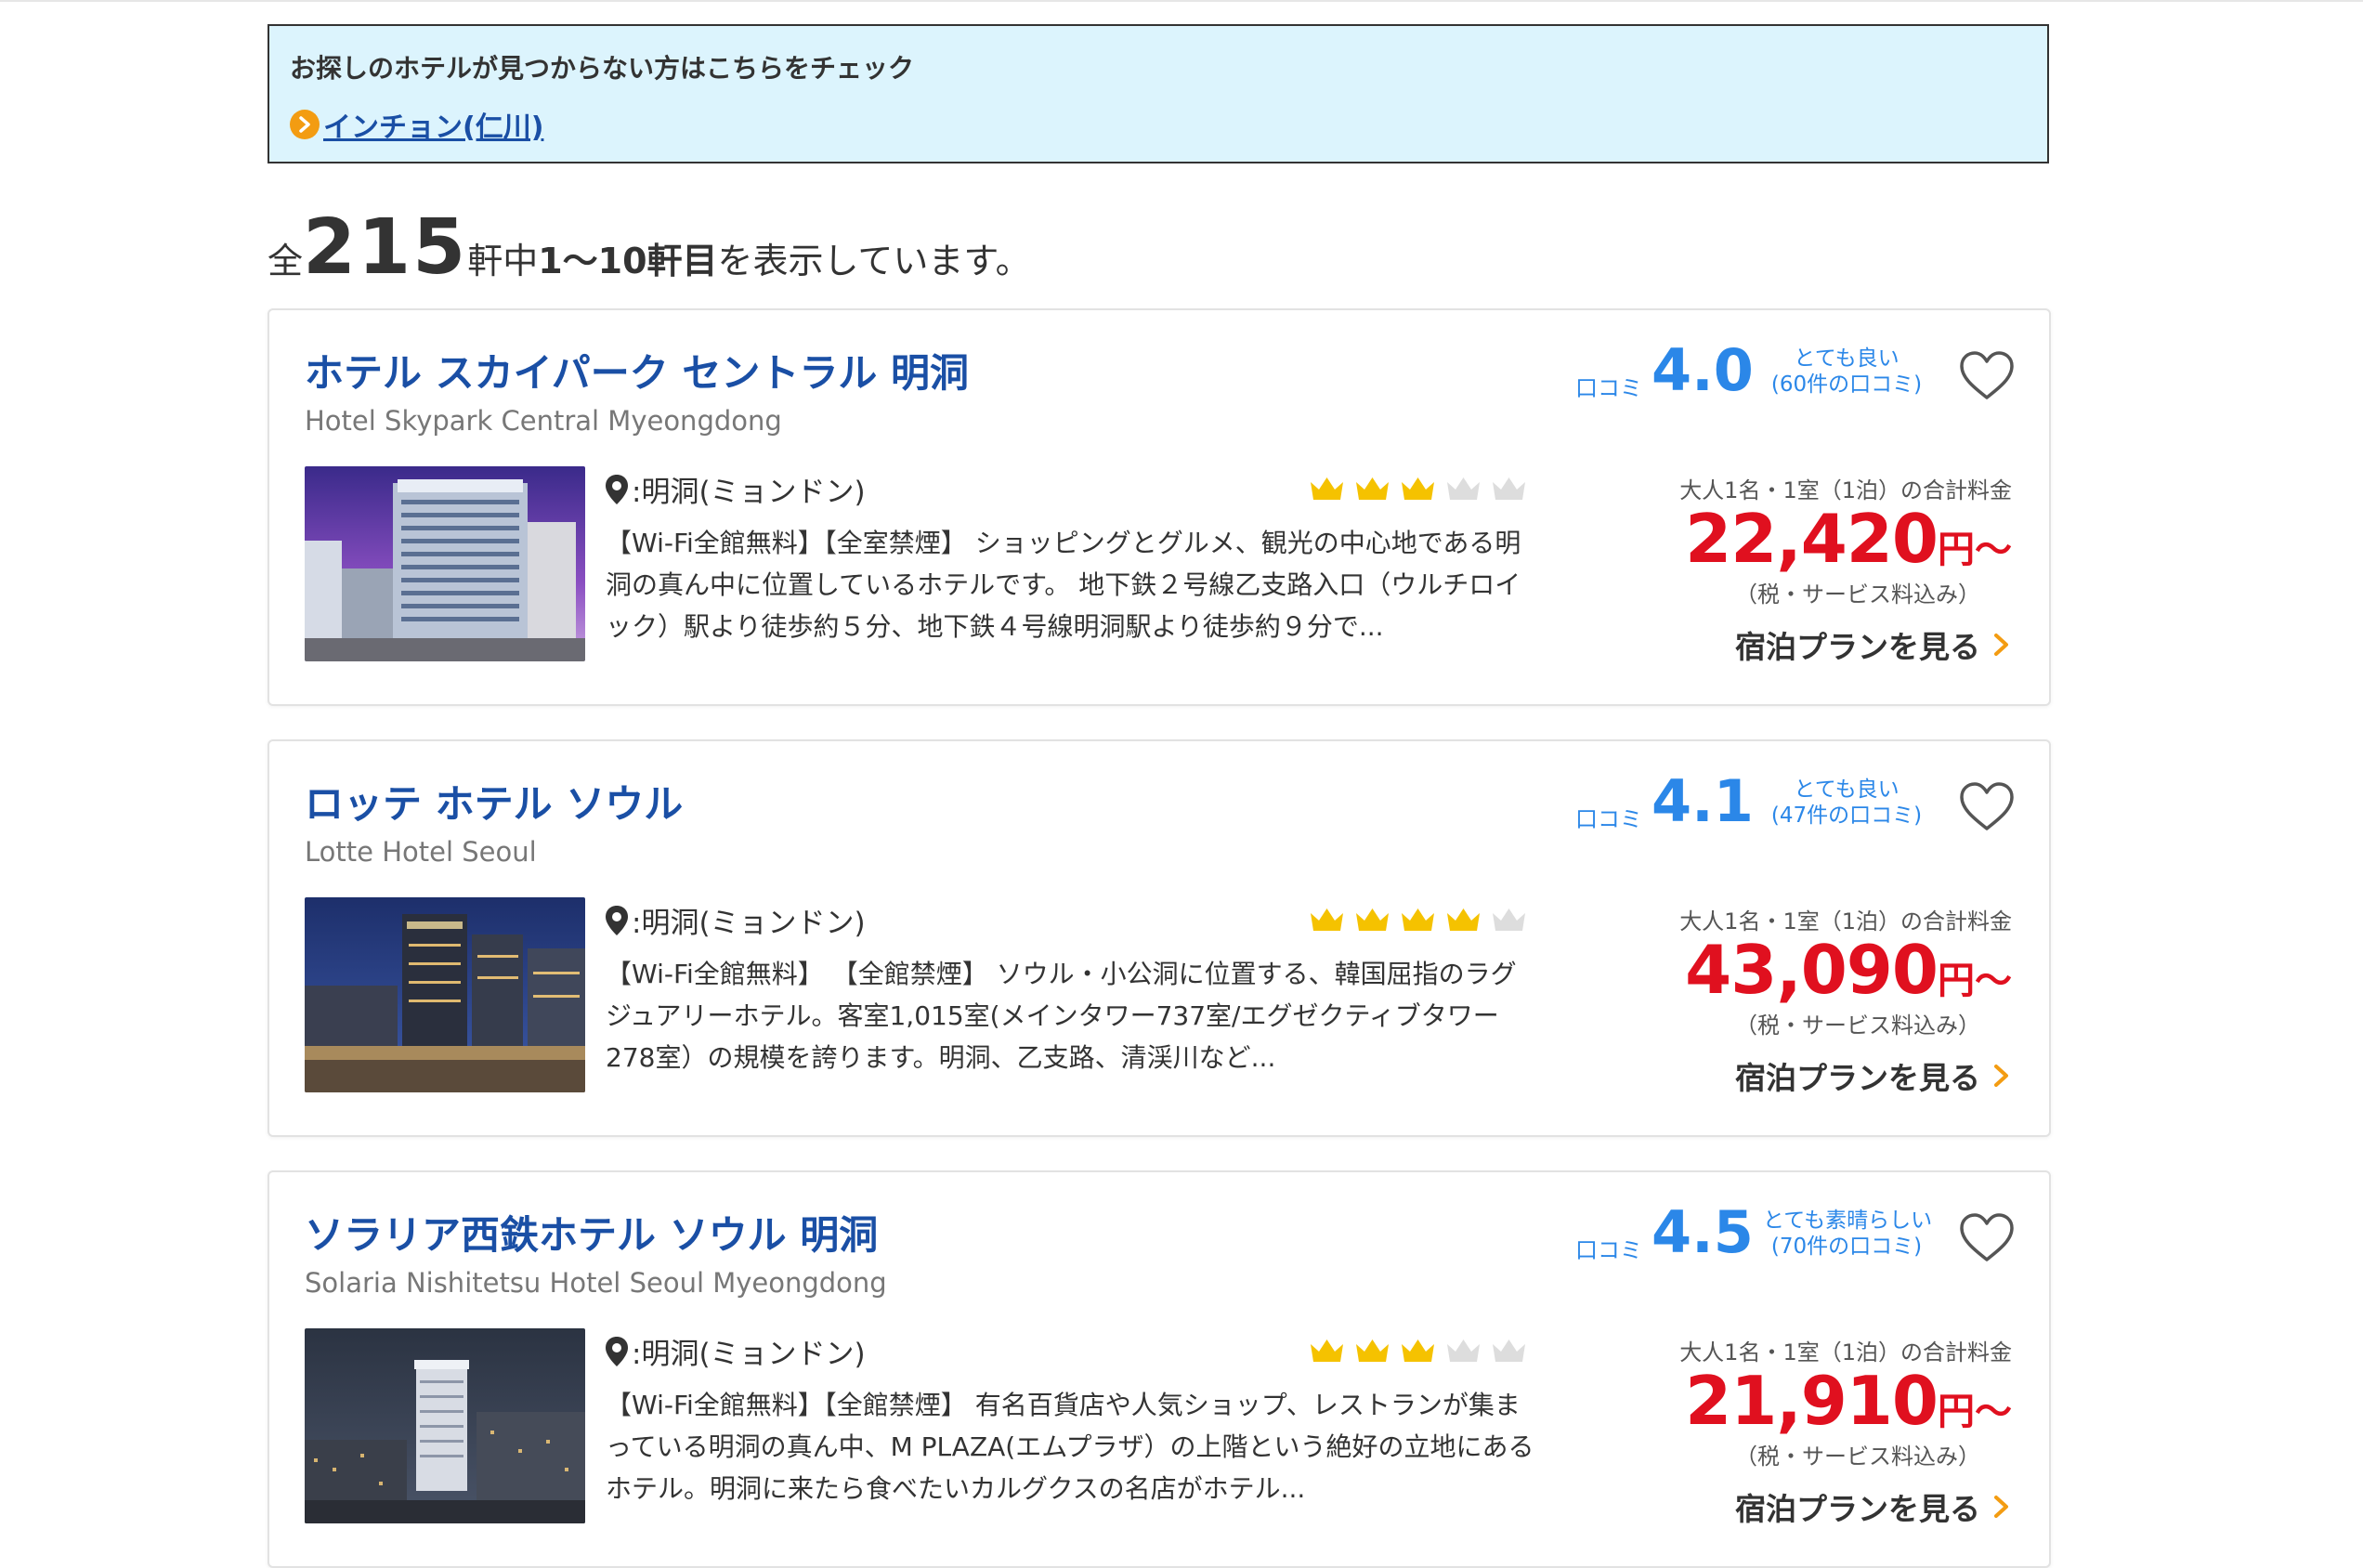 The image size is (2363, 1568). What do you see at coordinates (1703, 370) in the screenshot?
I see `review-score: 4.0` at bounding box center [1703, 370].